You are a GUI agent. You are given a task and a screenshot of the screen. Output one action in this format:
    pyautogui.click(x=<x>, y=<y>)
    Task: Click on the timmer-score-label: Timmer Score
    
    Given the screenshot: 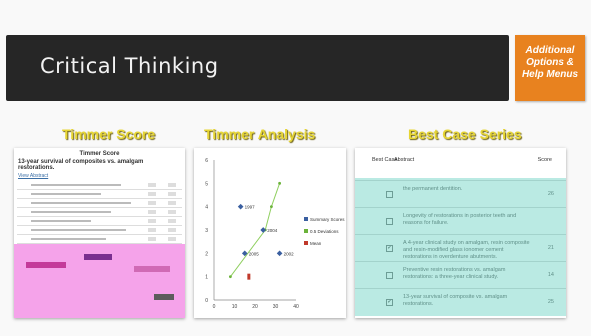 What is the action you would take?
    pyautogui.click(x=109, y=134)
    